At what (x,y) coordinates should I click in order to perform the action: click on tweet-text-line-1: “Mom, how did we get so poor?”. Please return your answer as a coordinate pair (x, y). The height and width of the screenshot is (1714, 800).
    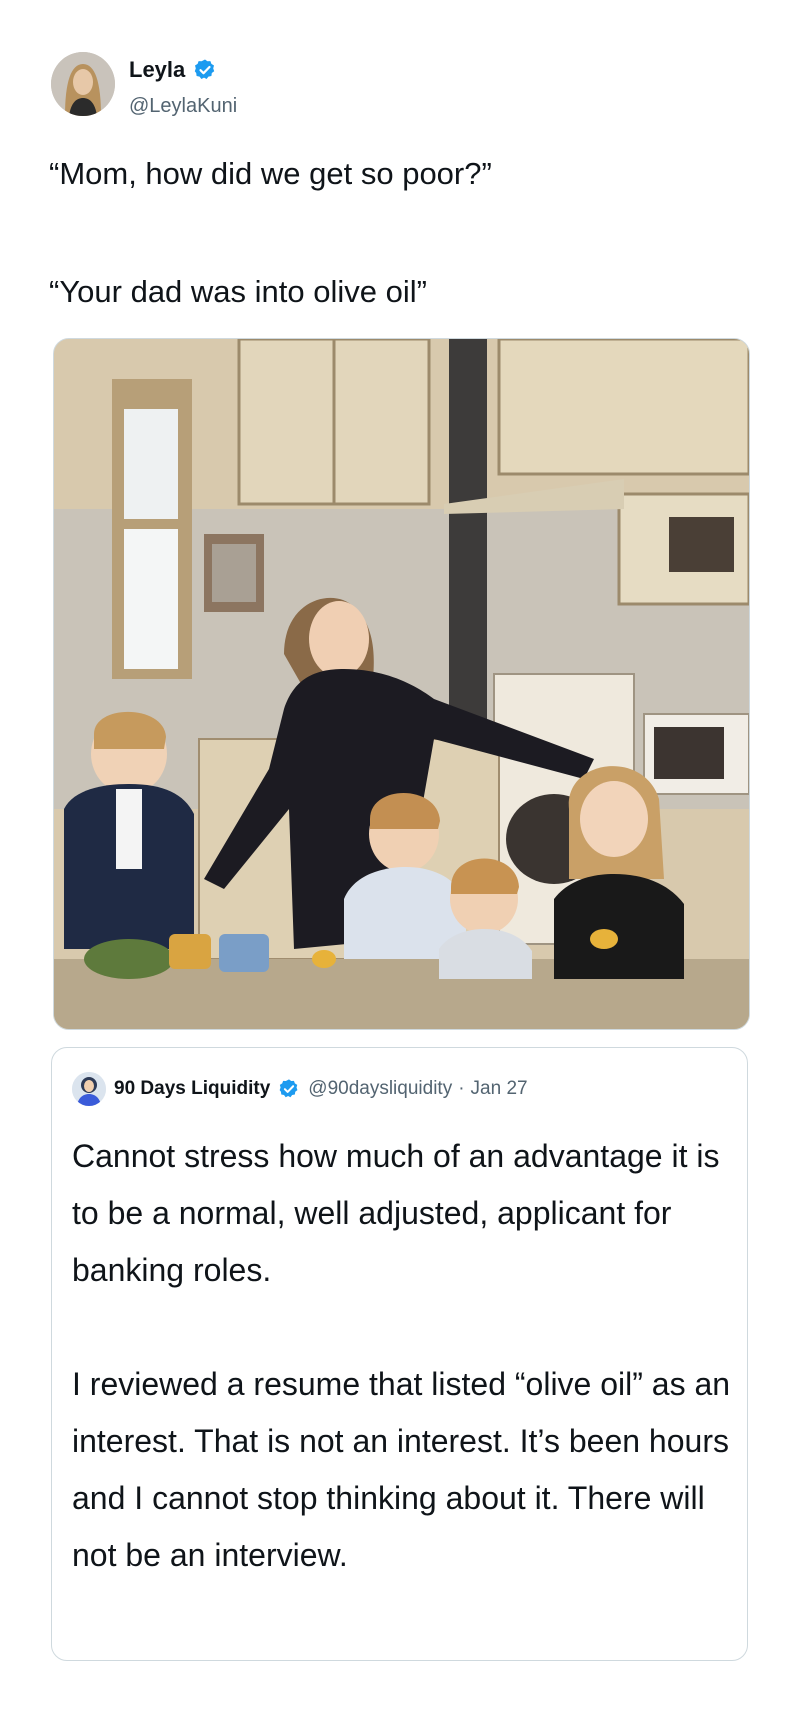
    Looking at the image, I should click on (270, 173).